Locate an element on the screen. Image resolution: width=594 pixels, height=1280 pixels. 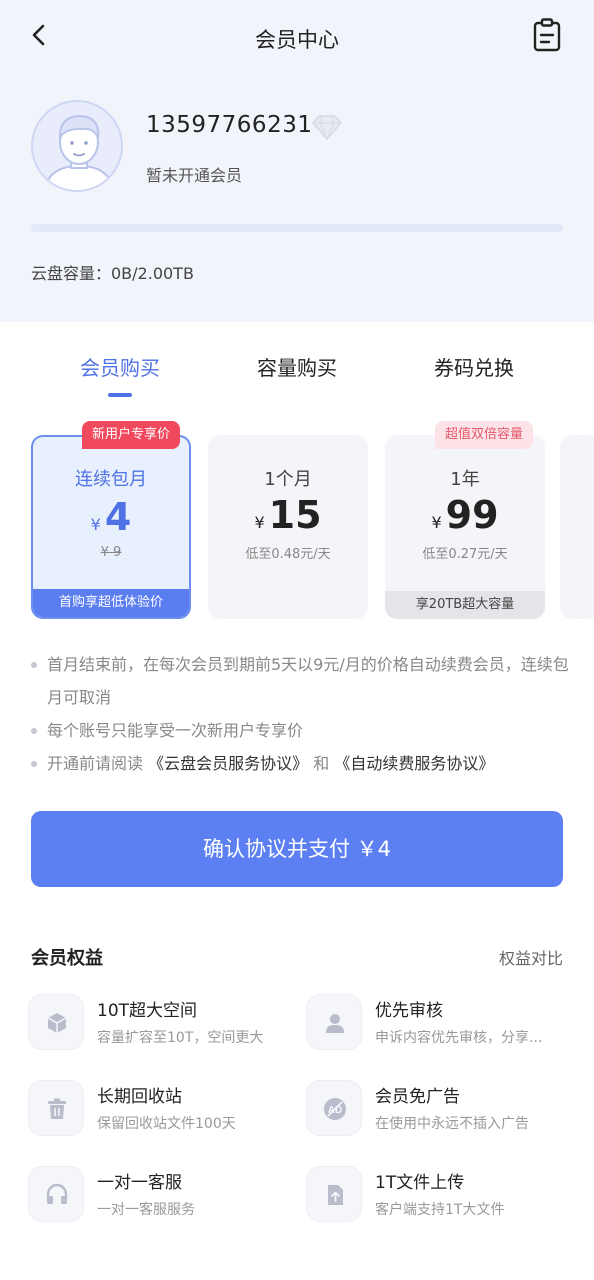
note-auto-renew: 首月结束前，在每次会员到期前5天以9元/月的价格自动续费会员，连续包月可取消 is located at coordinates (301, 681).